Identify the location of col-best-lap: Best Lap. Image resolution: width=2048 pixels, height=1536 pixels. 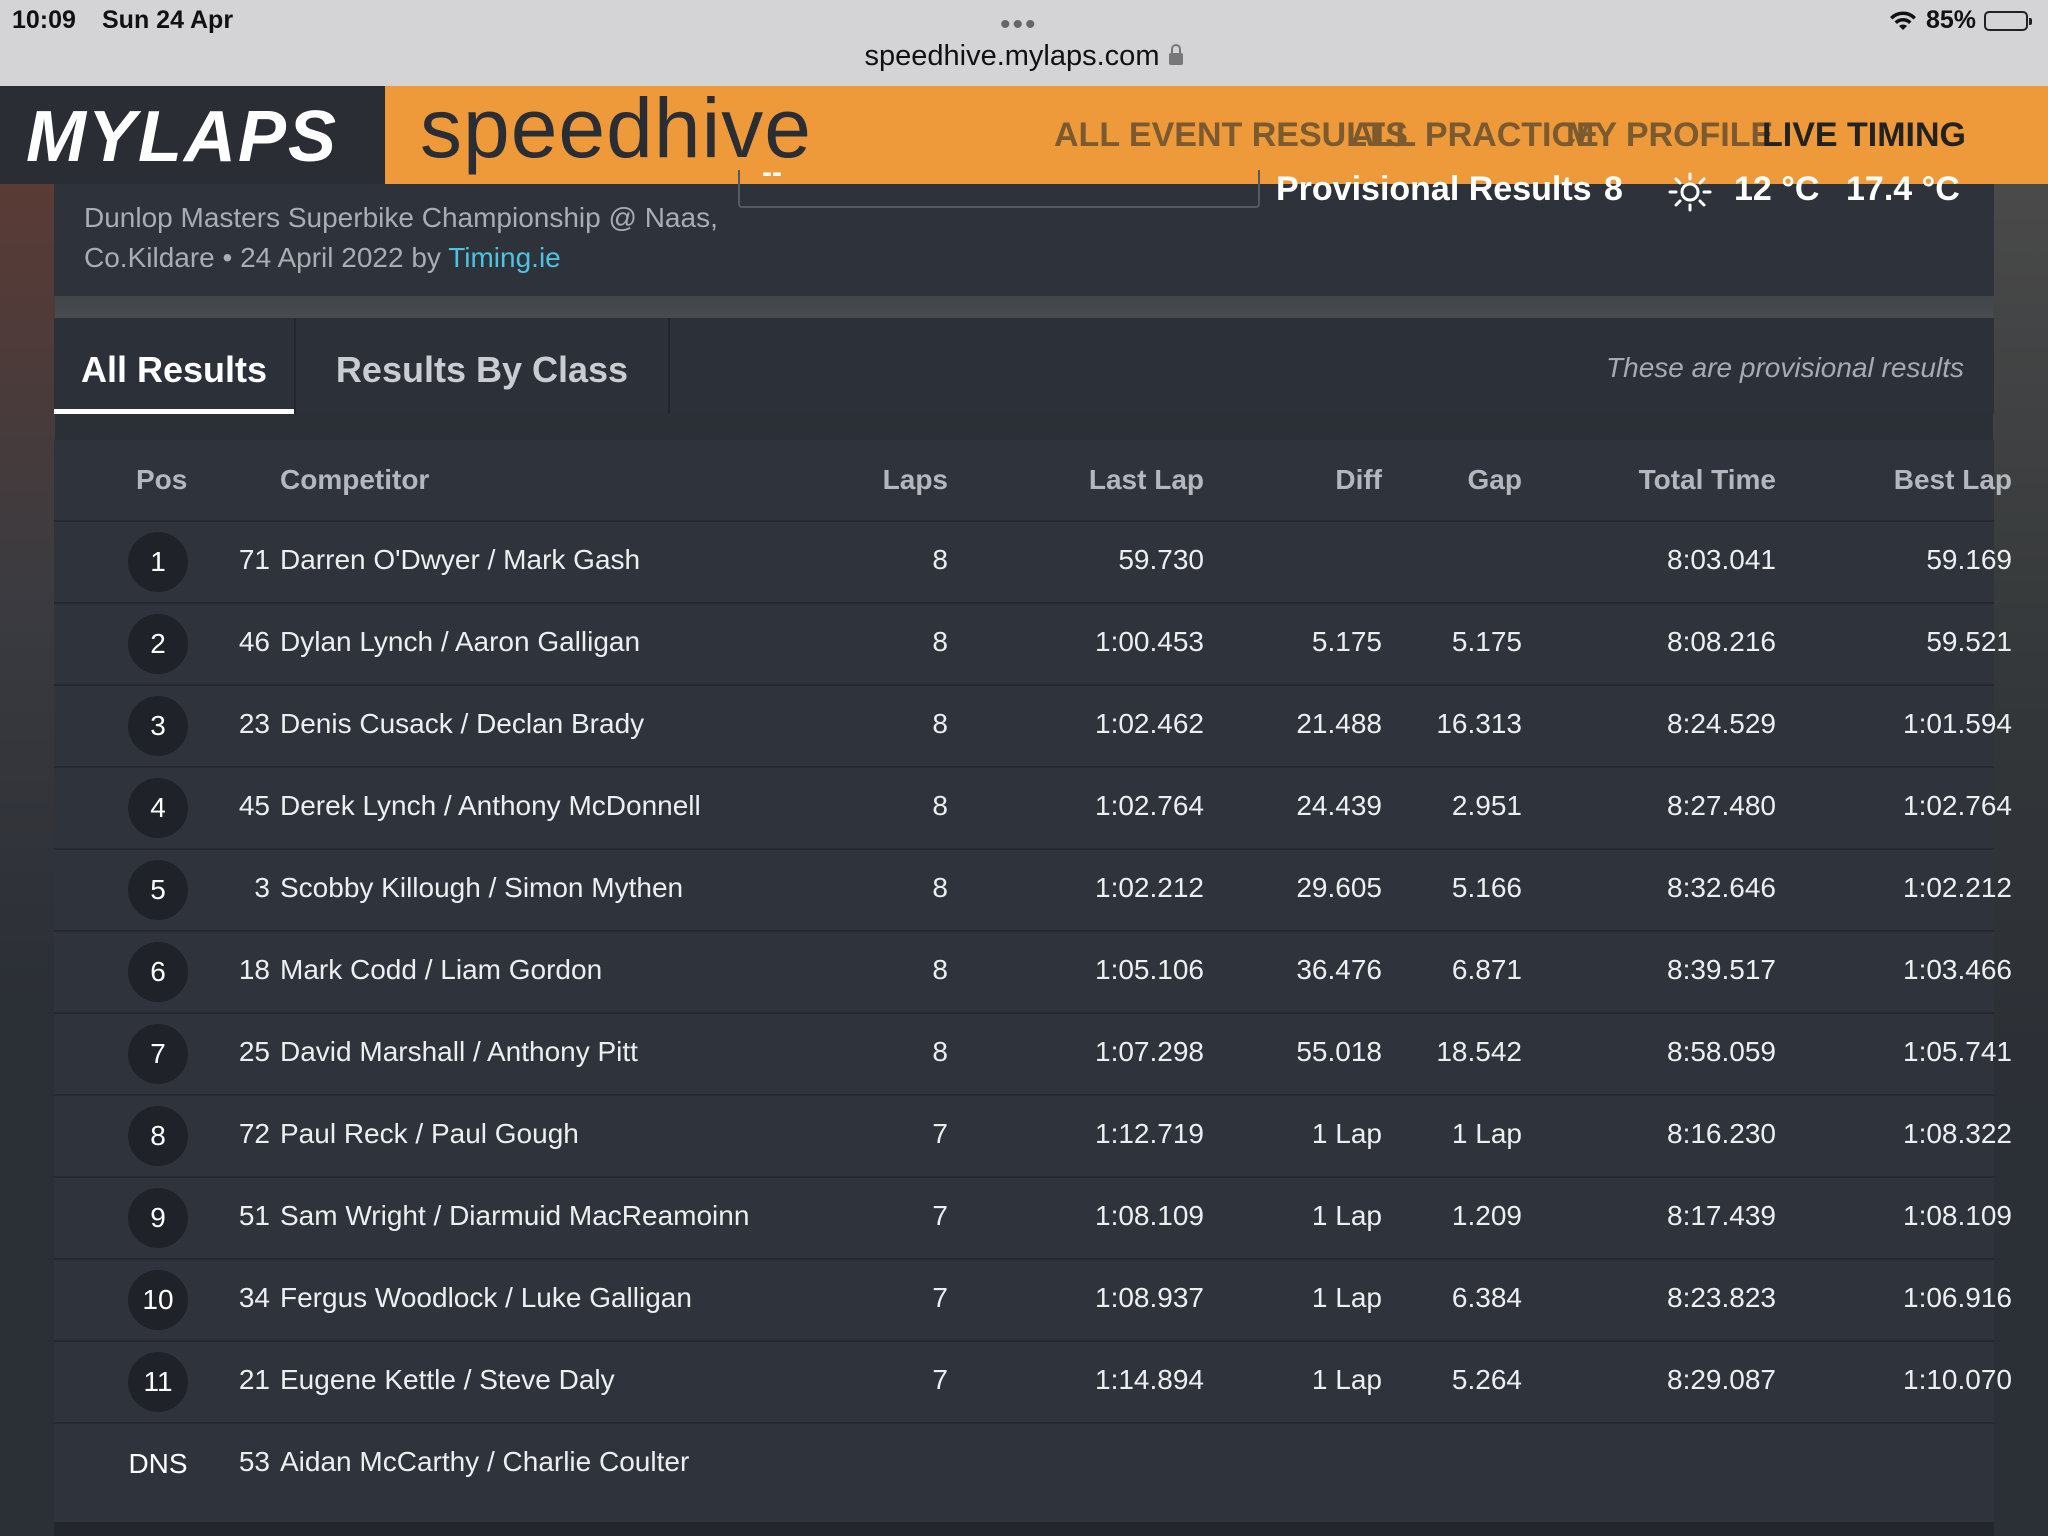
(1894, 480).